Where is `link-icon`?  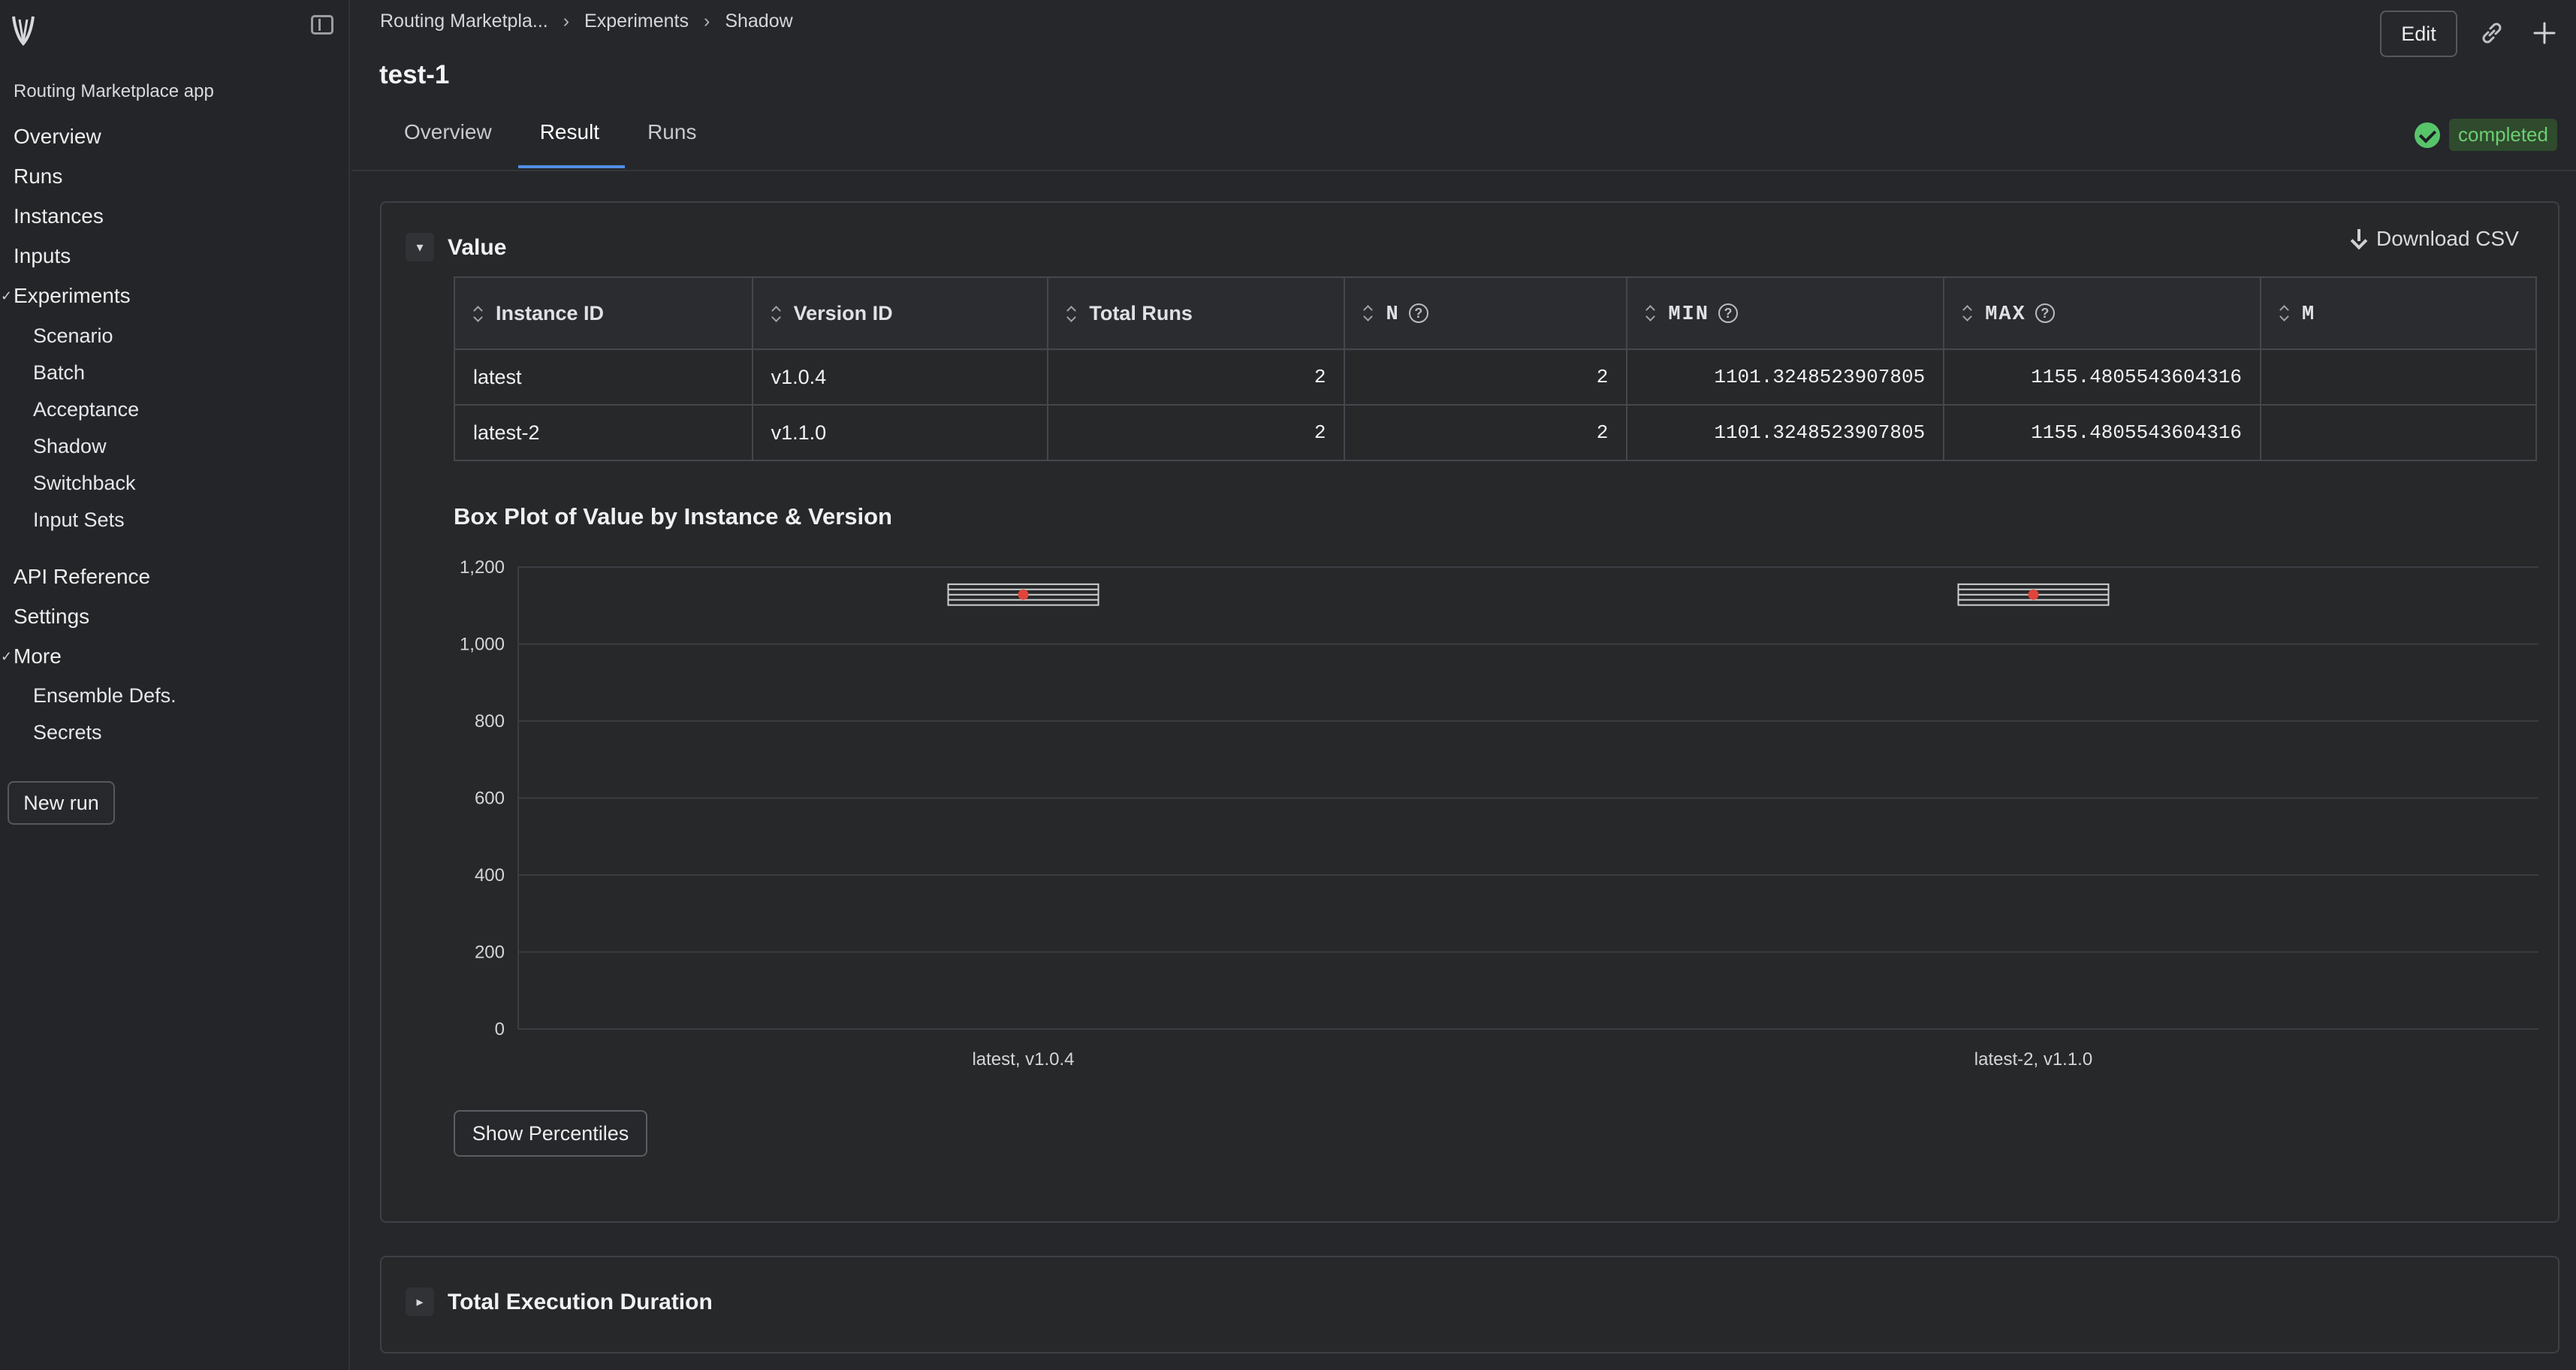 link-icon is located at coordinates (2491, 33).